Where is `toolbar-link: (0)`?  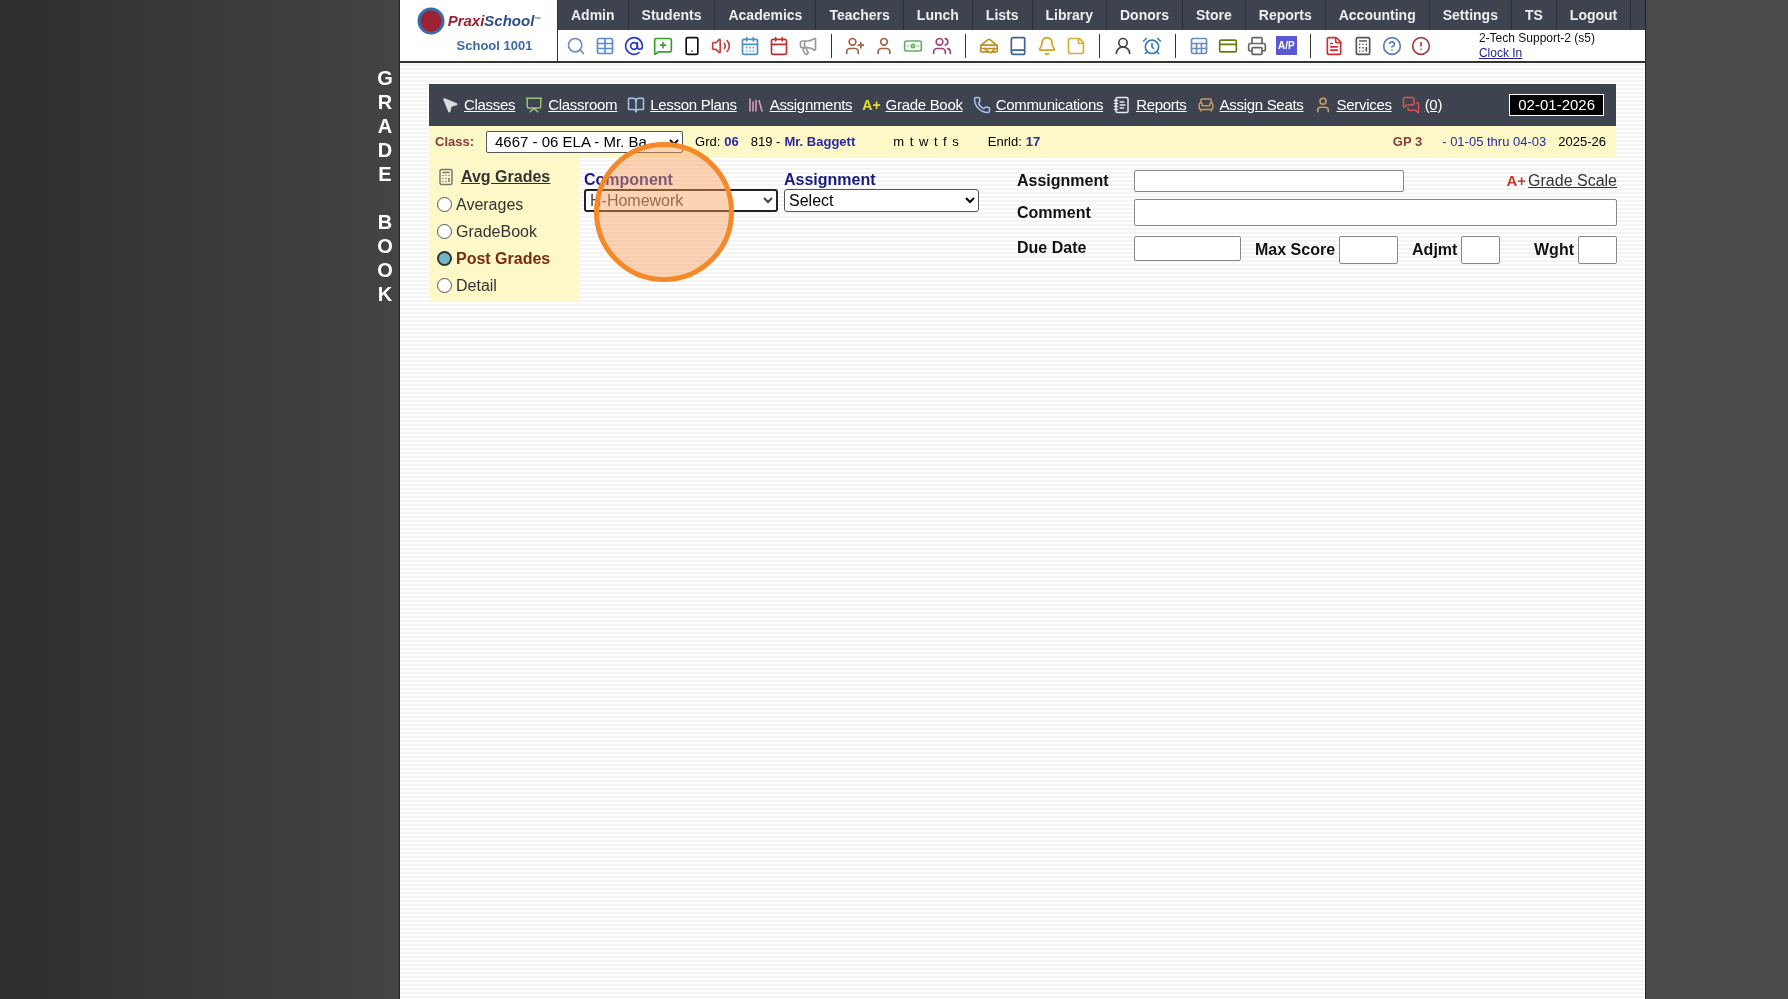 toolbar-link: (0) is located at coordinates (1433, 105).